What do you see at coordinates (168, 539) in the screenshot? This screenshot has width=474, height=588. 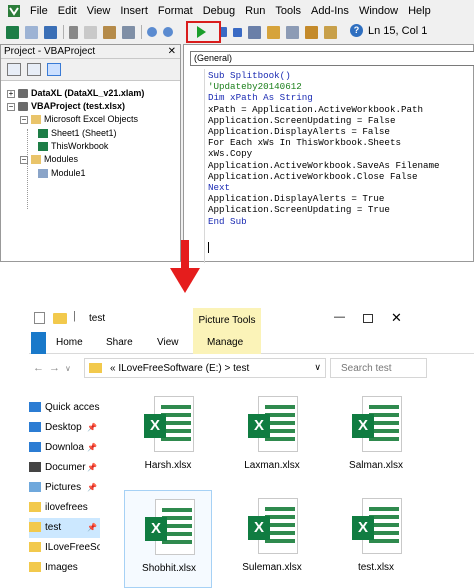 I see `file-item-selected: X Shobhit.xlsx` at bounding box center [168, 539].